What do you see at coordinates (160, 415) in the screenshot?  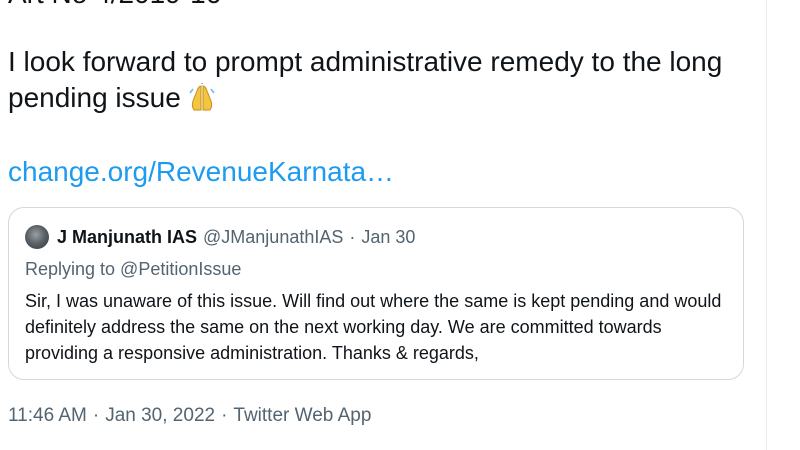 I see `tweet-date: Jan 30, 2022` at bounding box center [160, 415].